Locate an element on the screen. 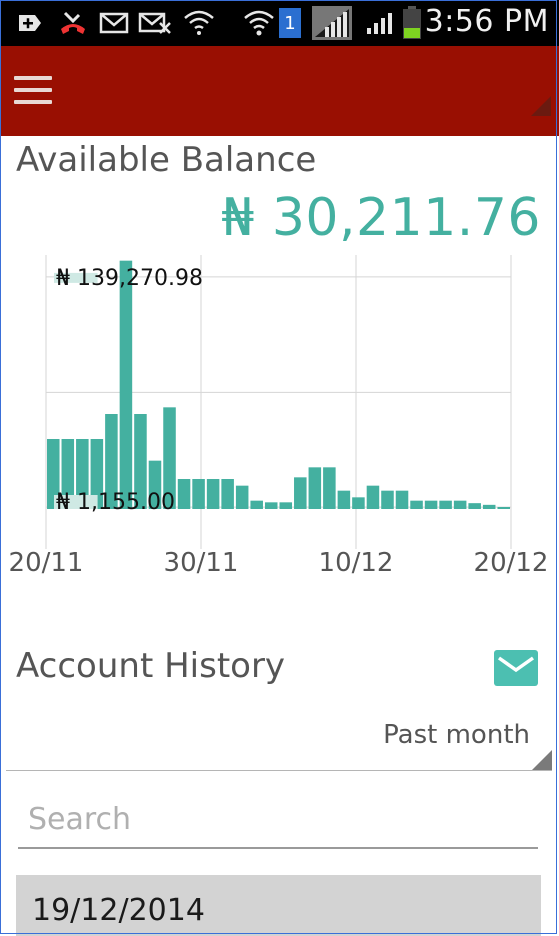 The width and height of the screenshot is (559, 936). search-input is located at coordinates (278, 819).